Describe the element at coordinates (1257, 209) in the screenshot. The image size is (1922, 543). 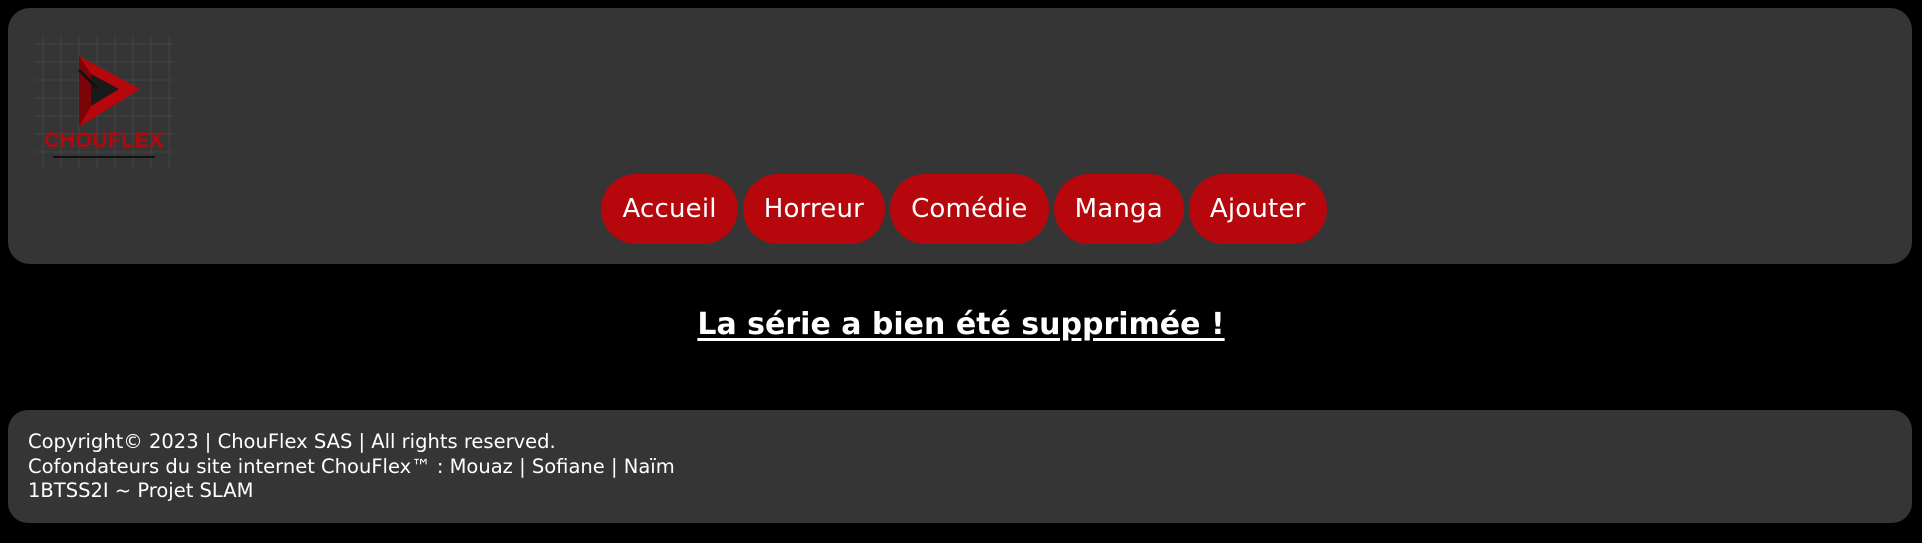
I see `nav-item-ajouter: Ajouter` at that location.